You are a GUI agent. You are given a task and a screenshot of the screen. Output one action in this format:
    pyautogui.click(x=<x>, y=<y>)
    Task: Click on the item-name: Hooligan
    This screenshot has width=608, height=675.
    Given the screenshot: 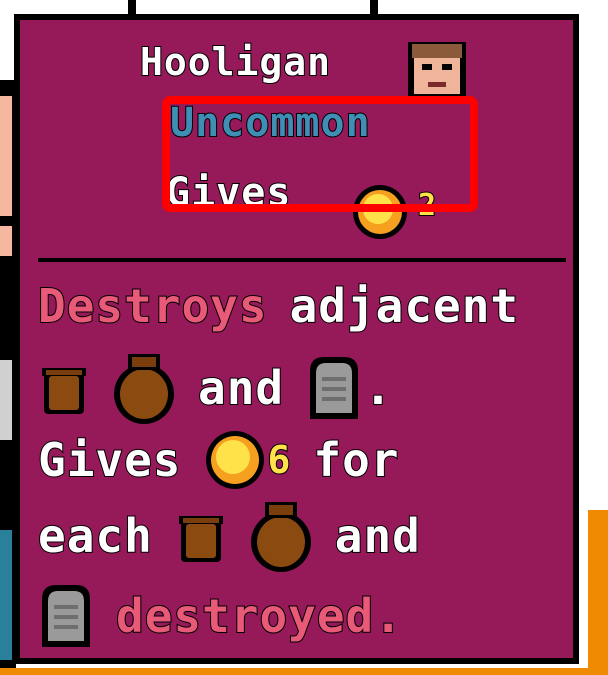 What is the action you would take?
    pyautogui.click(x=235, y=62)
    